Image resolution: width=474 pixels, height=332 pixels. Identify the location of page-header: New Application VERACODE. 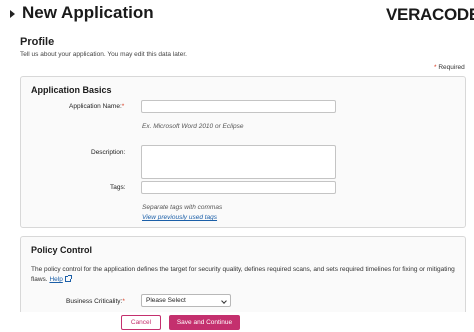
(237, 15).